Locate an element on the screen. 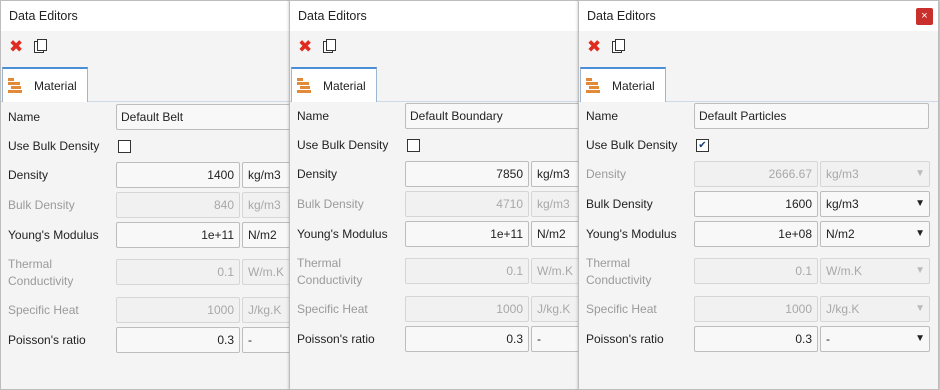 Image resolution: width=940 pixels, height=390 pixels. poissons-ratio-label: Poisson's ratio is located at coordinates (336, 339).